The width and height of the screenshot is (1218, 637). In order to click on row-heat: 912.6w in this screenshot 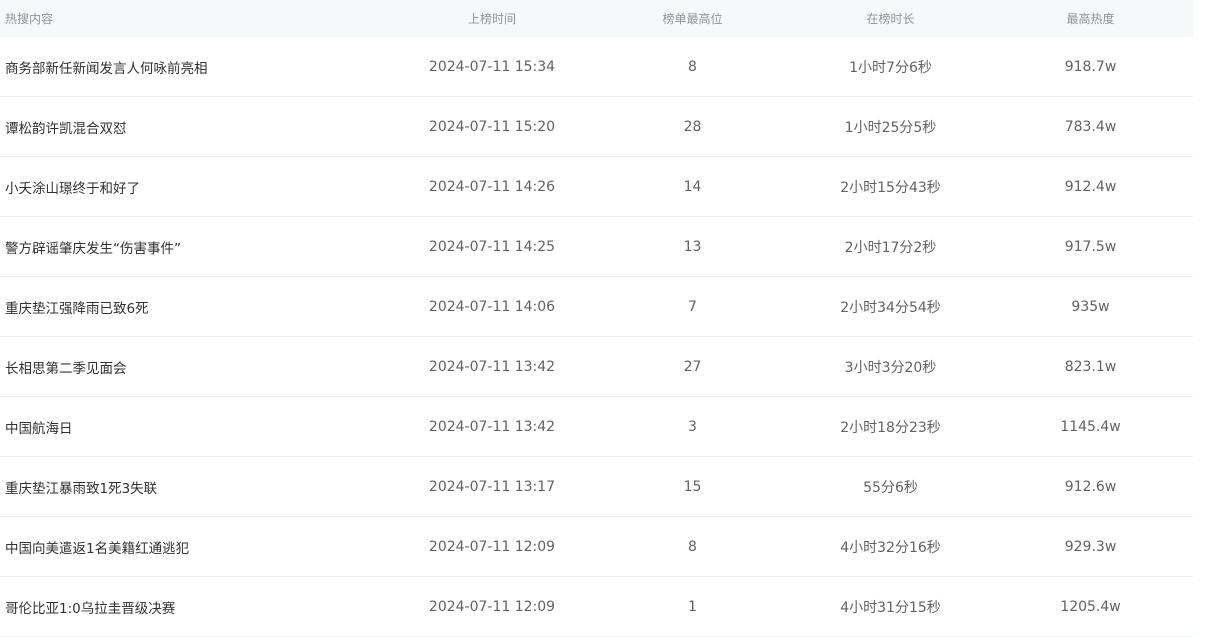, I will do `click(1090, 486)`.